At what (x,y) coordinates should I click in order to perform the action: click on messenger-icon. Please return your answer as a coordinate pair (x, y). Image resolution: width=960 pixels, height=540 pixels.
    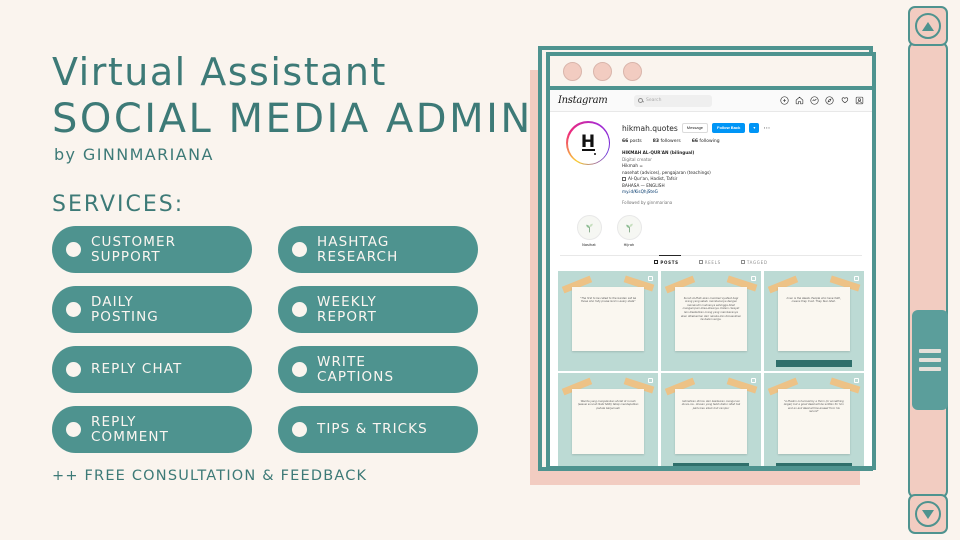
    Looking at the image, I should click on (814, 100).